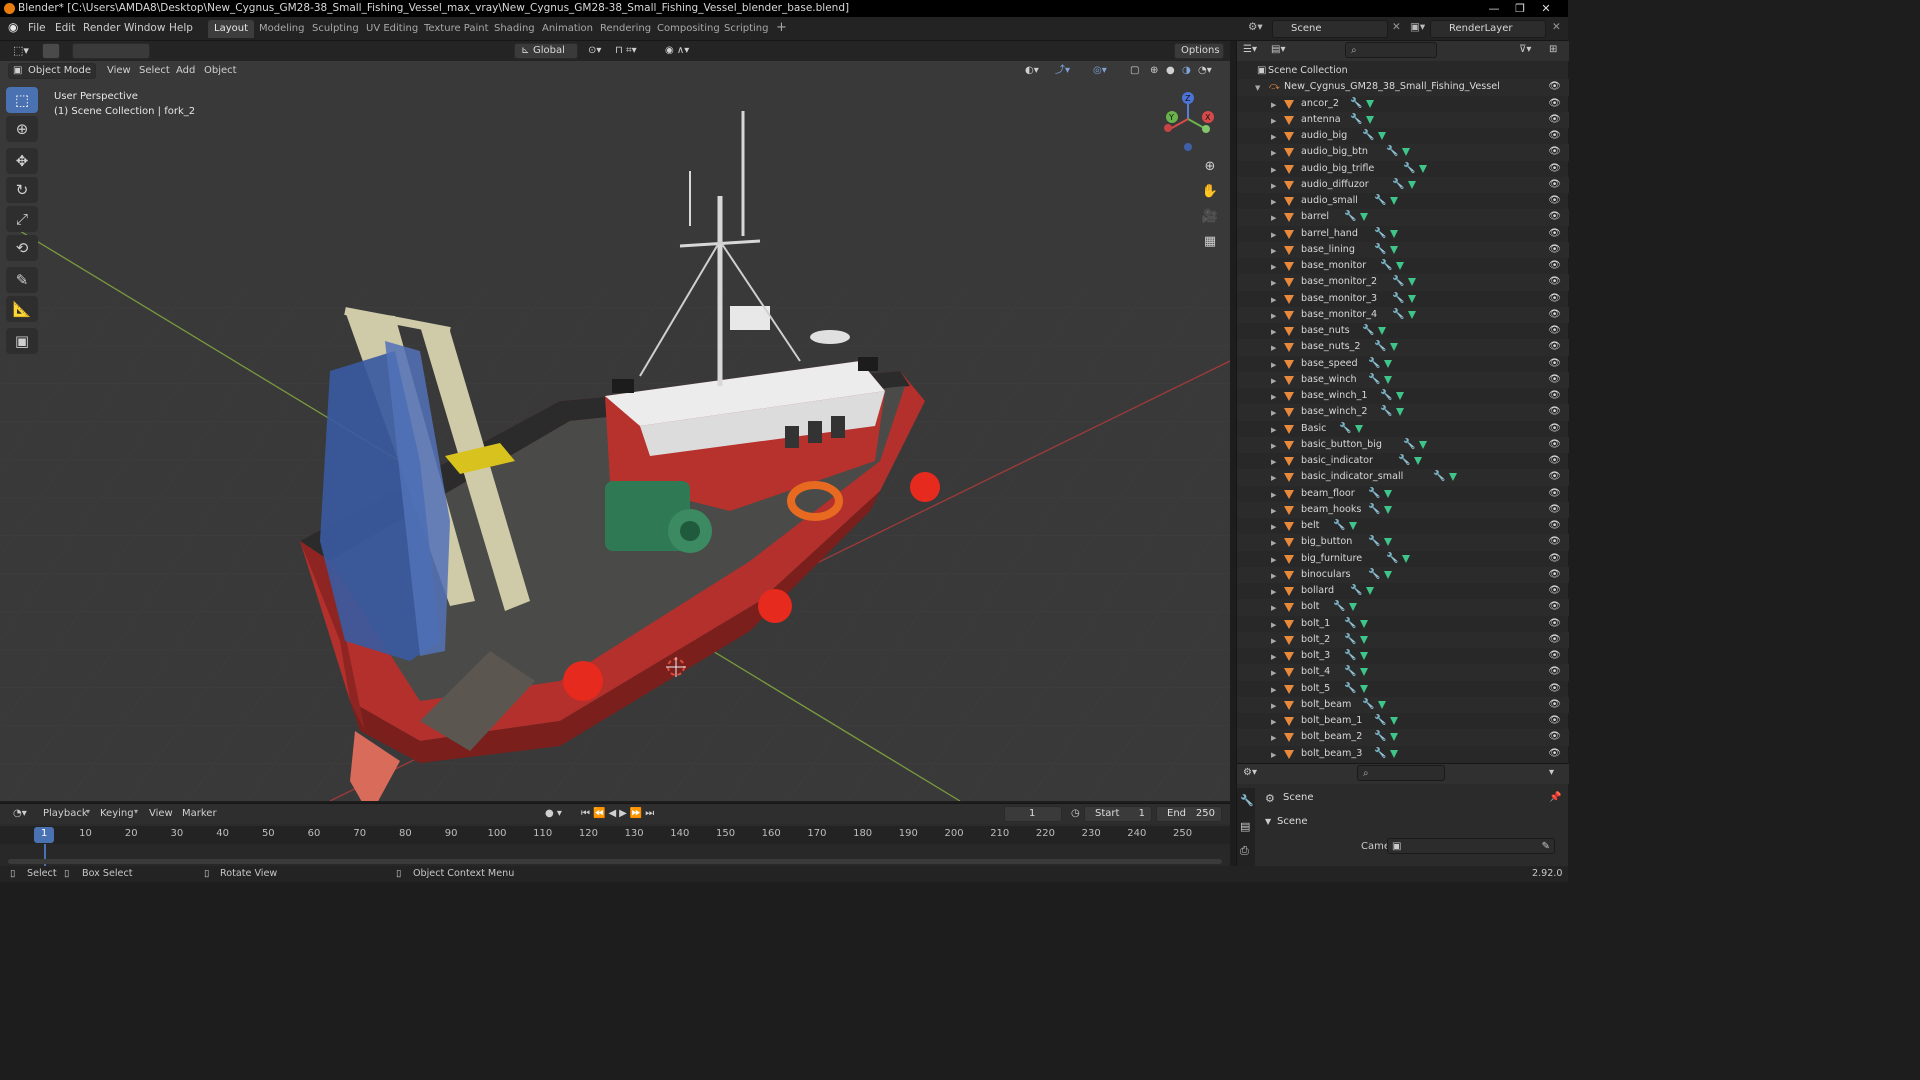 This screenshot has width=1920, height=1080. Describe the element at coordinates (185, 71) in the screenshot. I see `menu-add: Add` at that location.